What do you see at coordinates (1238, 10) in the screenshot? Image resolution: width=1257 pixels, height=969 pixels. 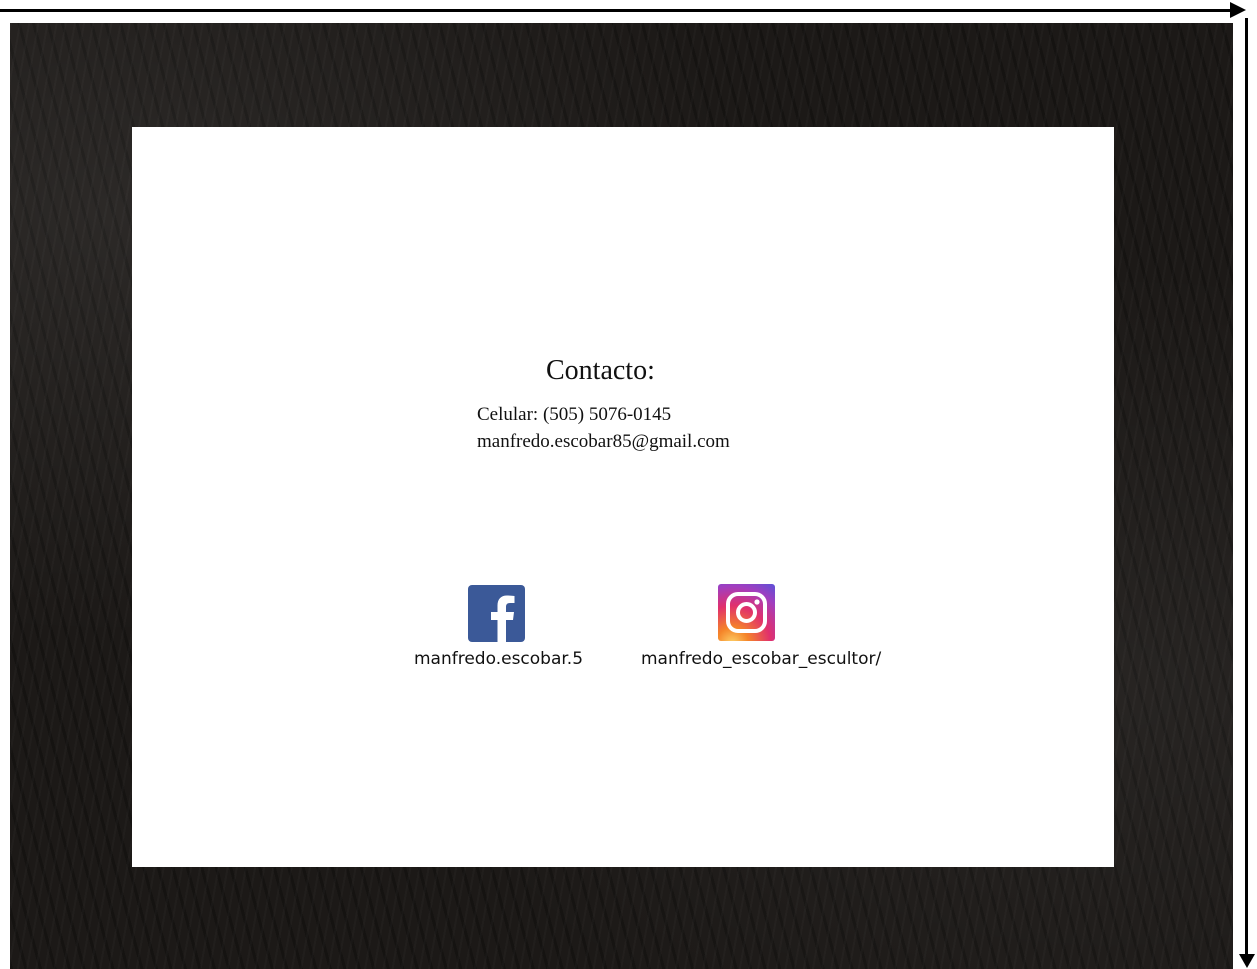 I see `right-arrow-icon` at bounding box center [1238, 10].